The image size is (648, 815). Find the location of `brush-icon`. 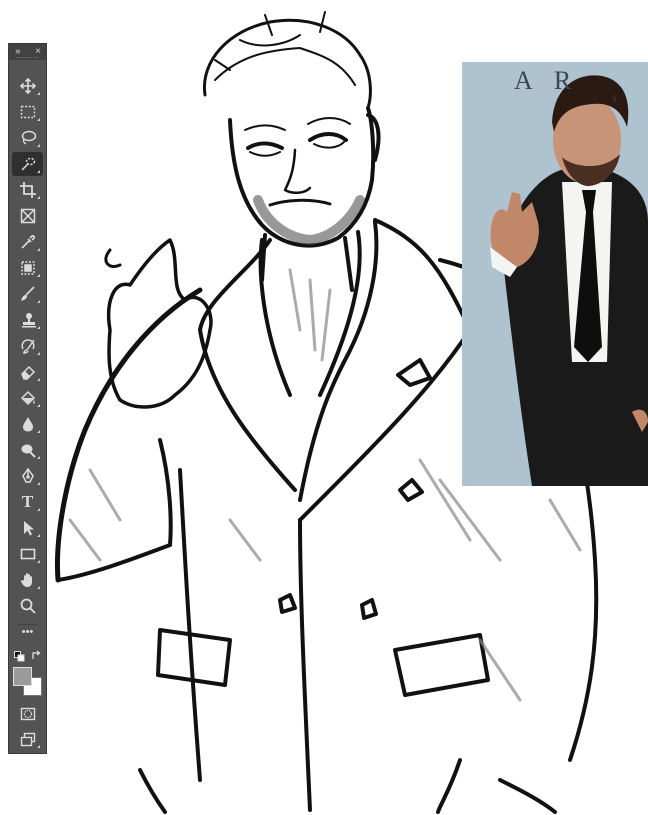

brush-icon is located at coordinates (27, 293).